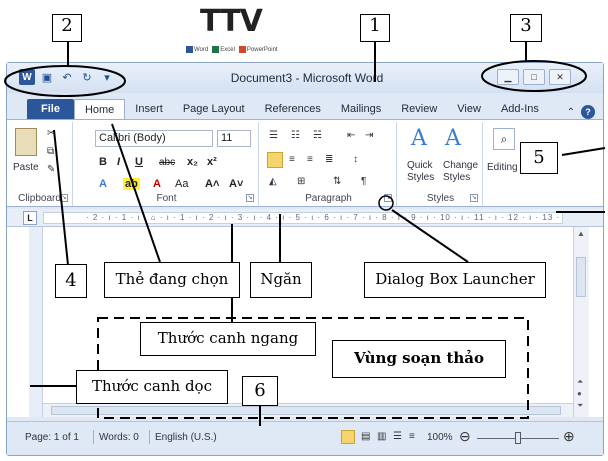  What do you see at coordinates (71, 281) in the screenshot?
I see `annotation-4: 4` at bounding box center [71, 281].